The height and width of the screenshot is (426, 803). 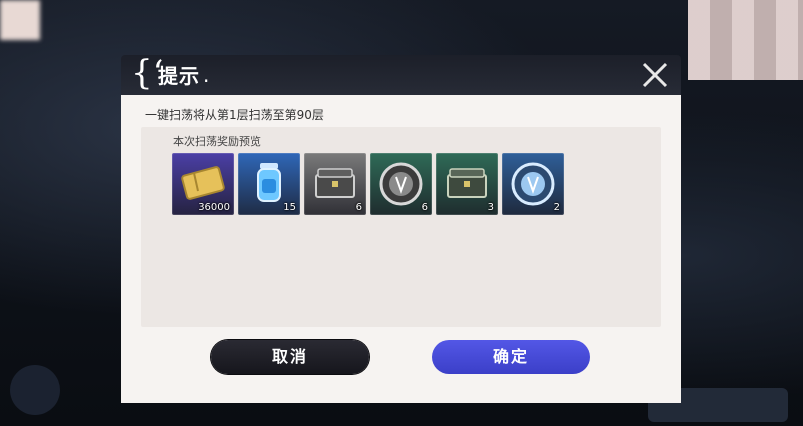 I want to click on reward-item: 2, so click(x=533, y=184).